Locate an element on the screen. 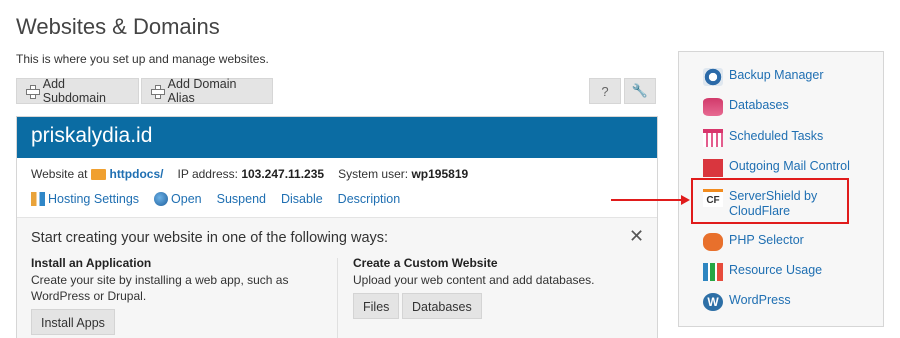 Image resolution: width=900 pixels, height=338 pixels. databases-button: Databases is located at coordinates (442, 306).